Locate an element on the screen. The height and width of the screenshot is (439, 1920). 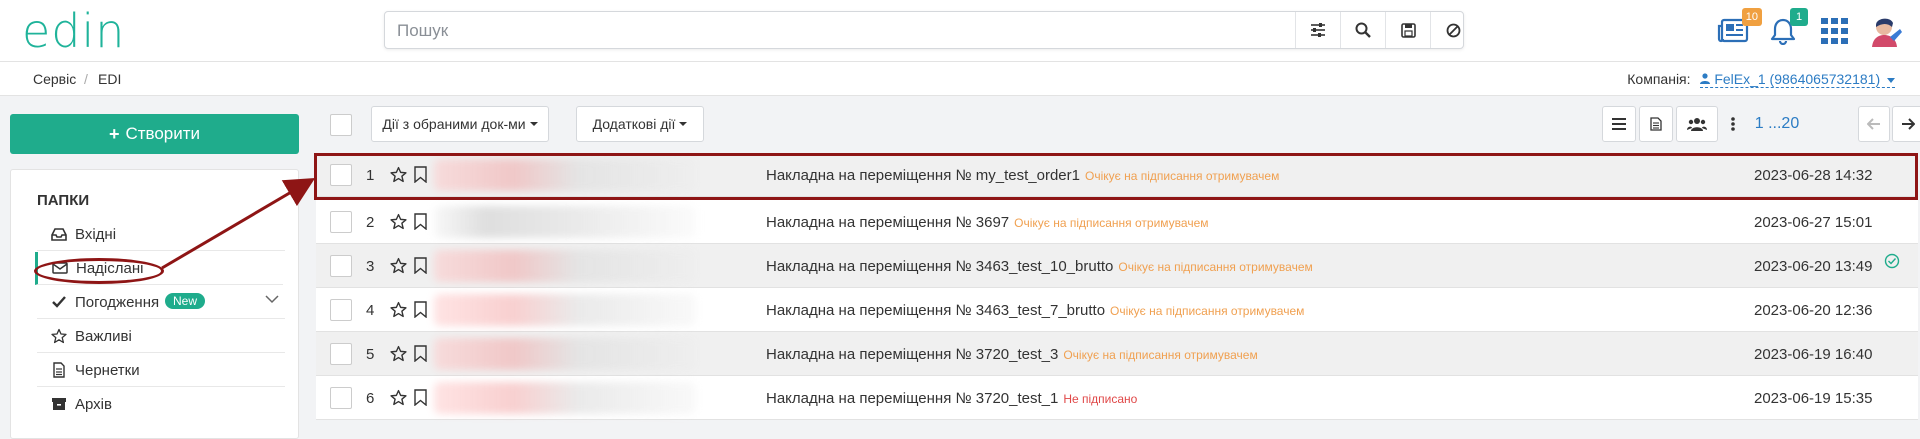
clear-search-button is located at coordinates (1452, 30).